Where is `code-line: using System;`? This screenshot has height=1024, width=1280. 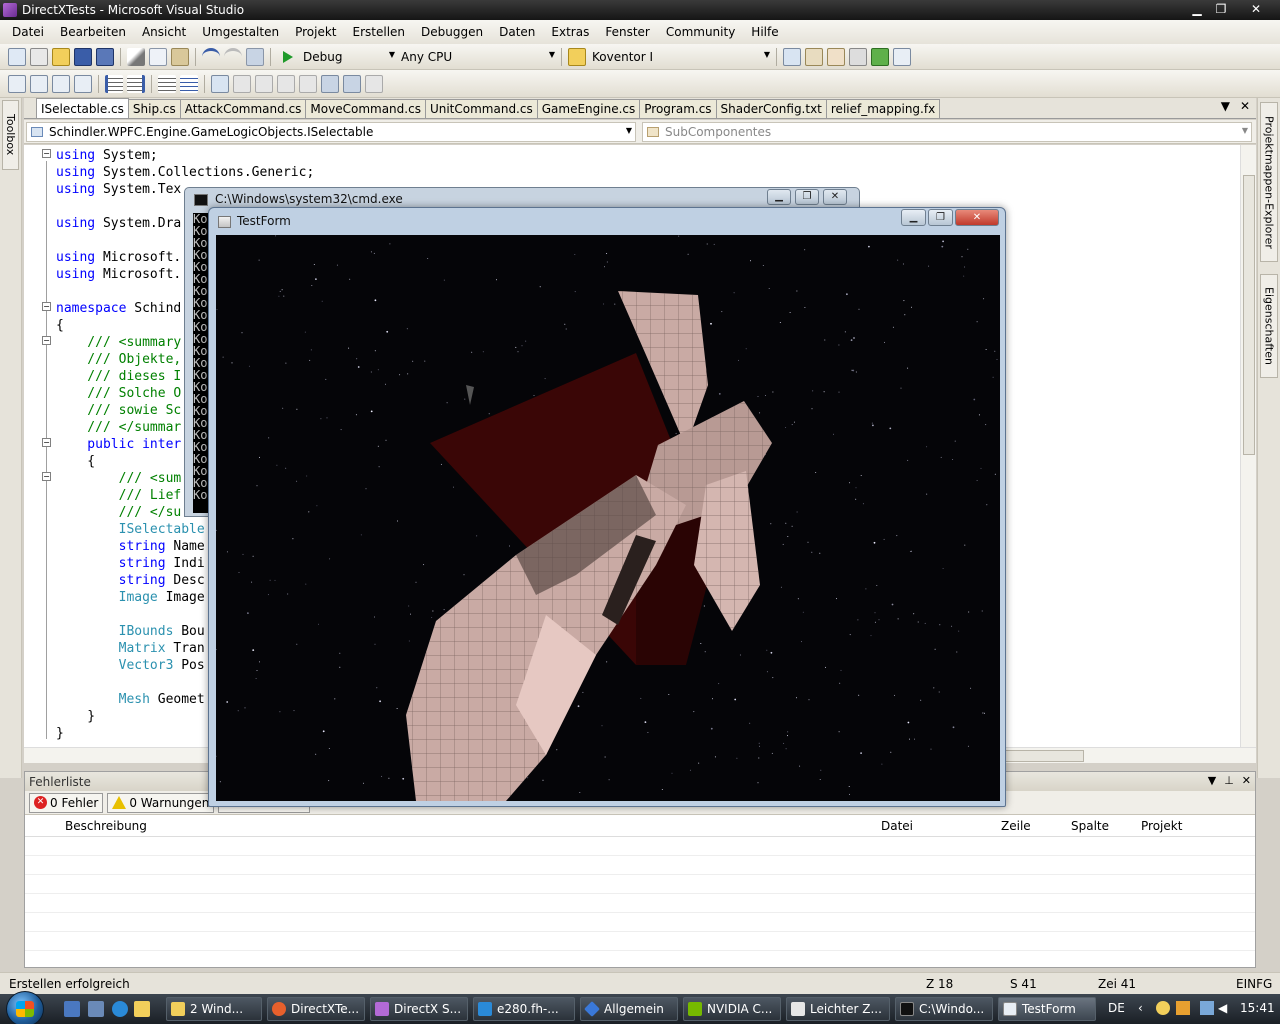
code-line: using System; is located at coordinates (185, 155).